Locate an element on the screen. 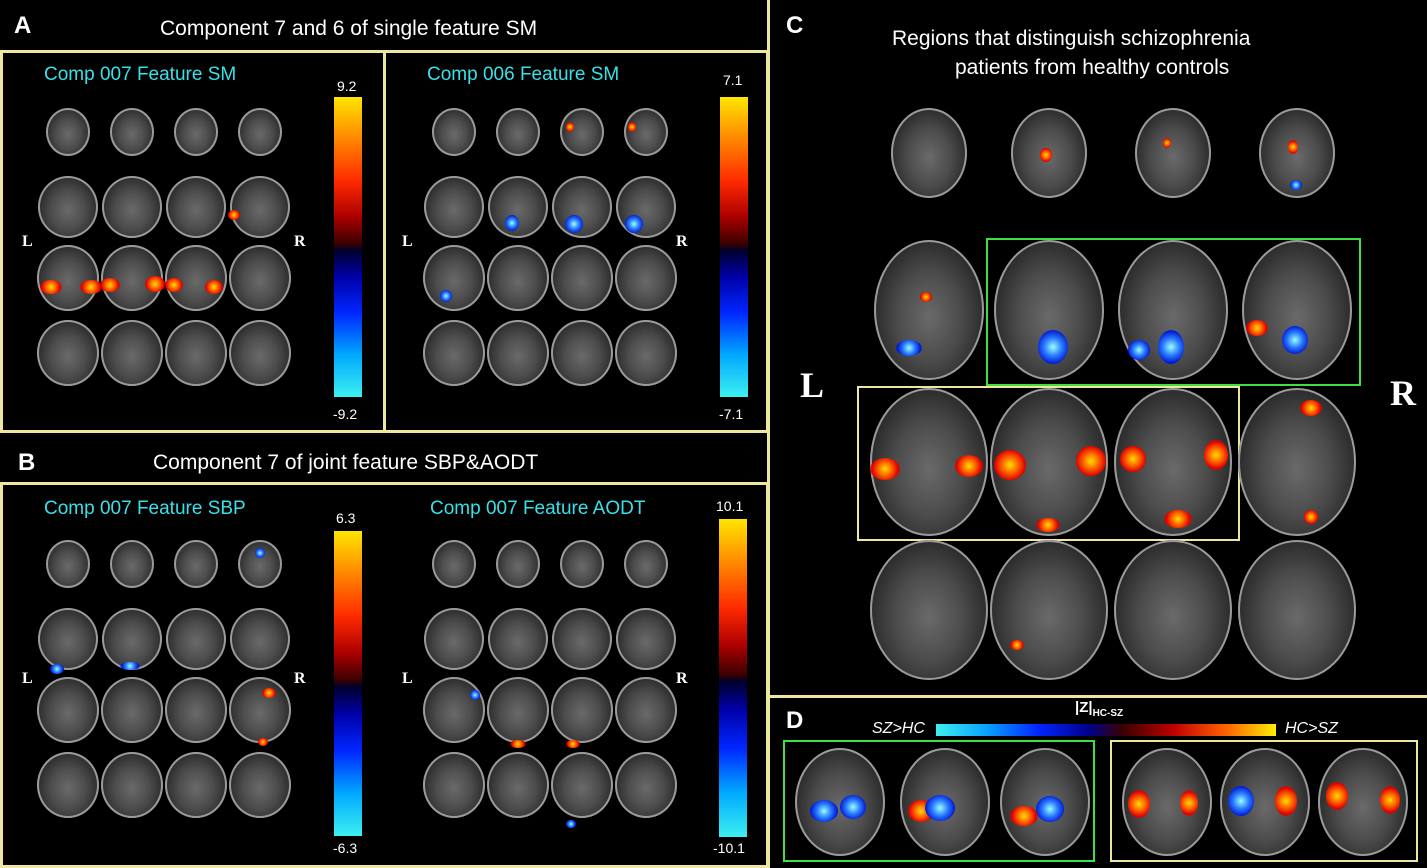 This screenshot has width=1427, height=868. panel-d-divider is located at coordinates (1097, 696).